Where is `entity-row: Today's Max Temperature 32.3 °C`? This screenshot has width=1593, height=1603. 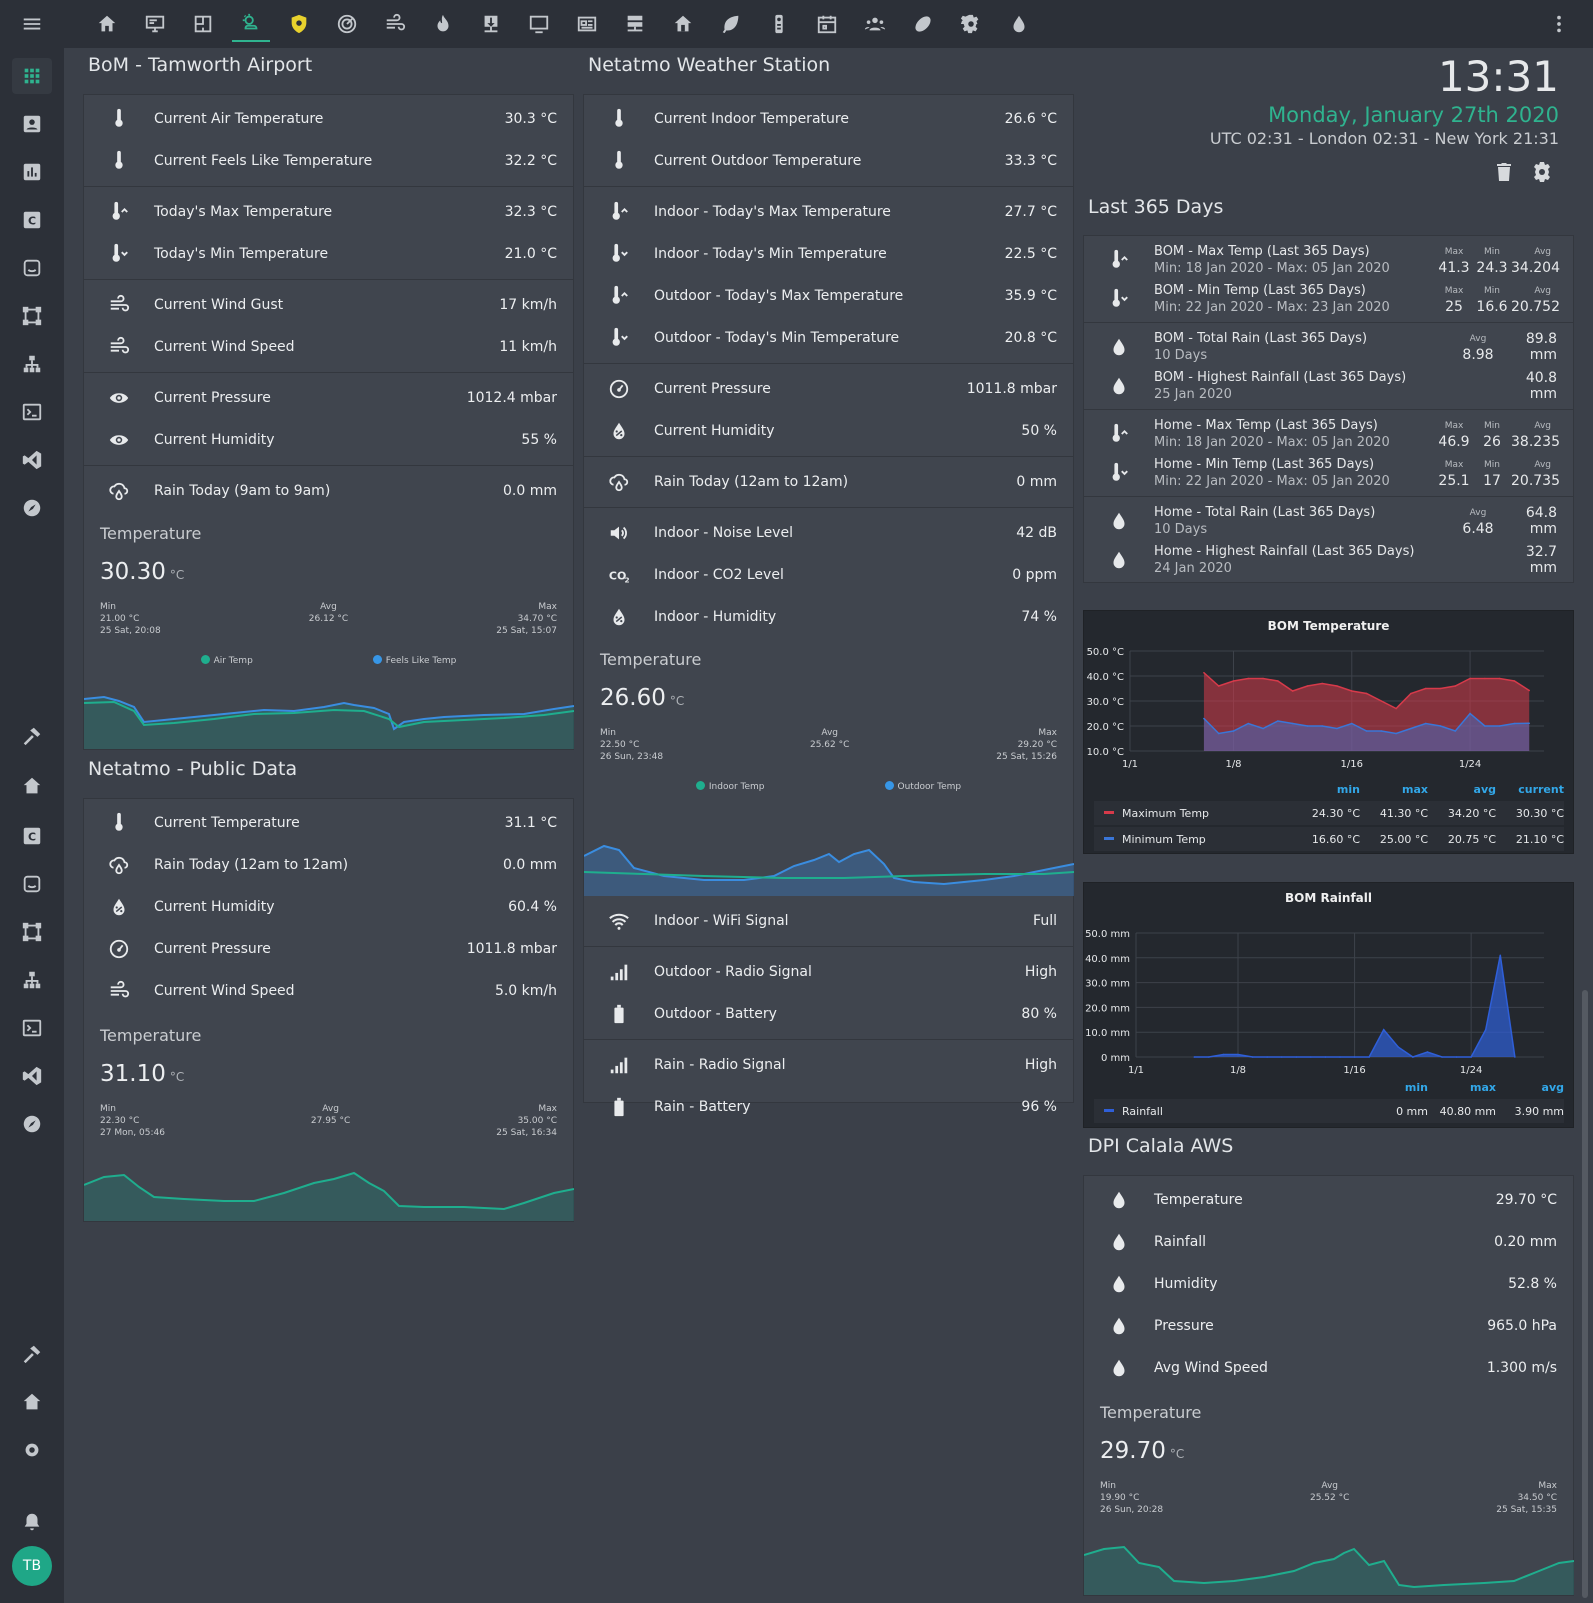 entity-row: Today's Max Temperature 32.3 °C is located at coordinates (328, 212).